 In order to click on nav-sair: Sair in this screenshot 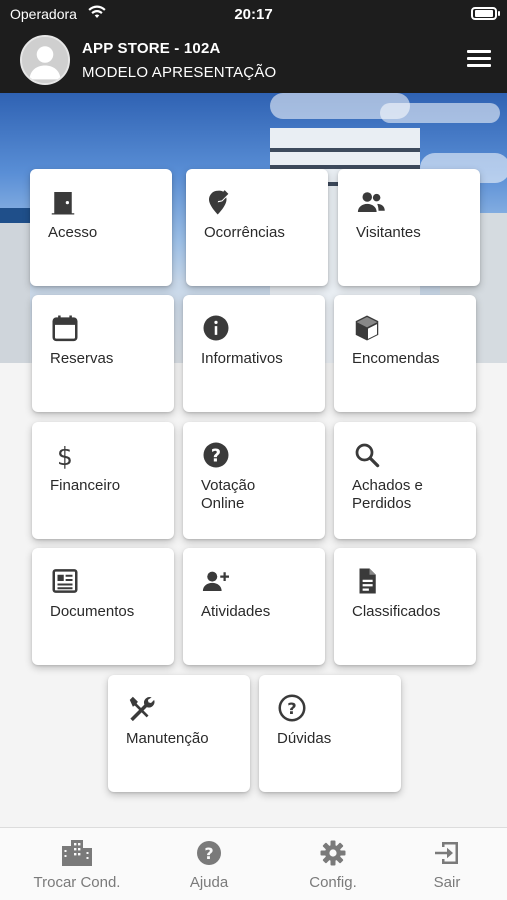, I will do `click(445, 864)`.